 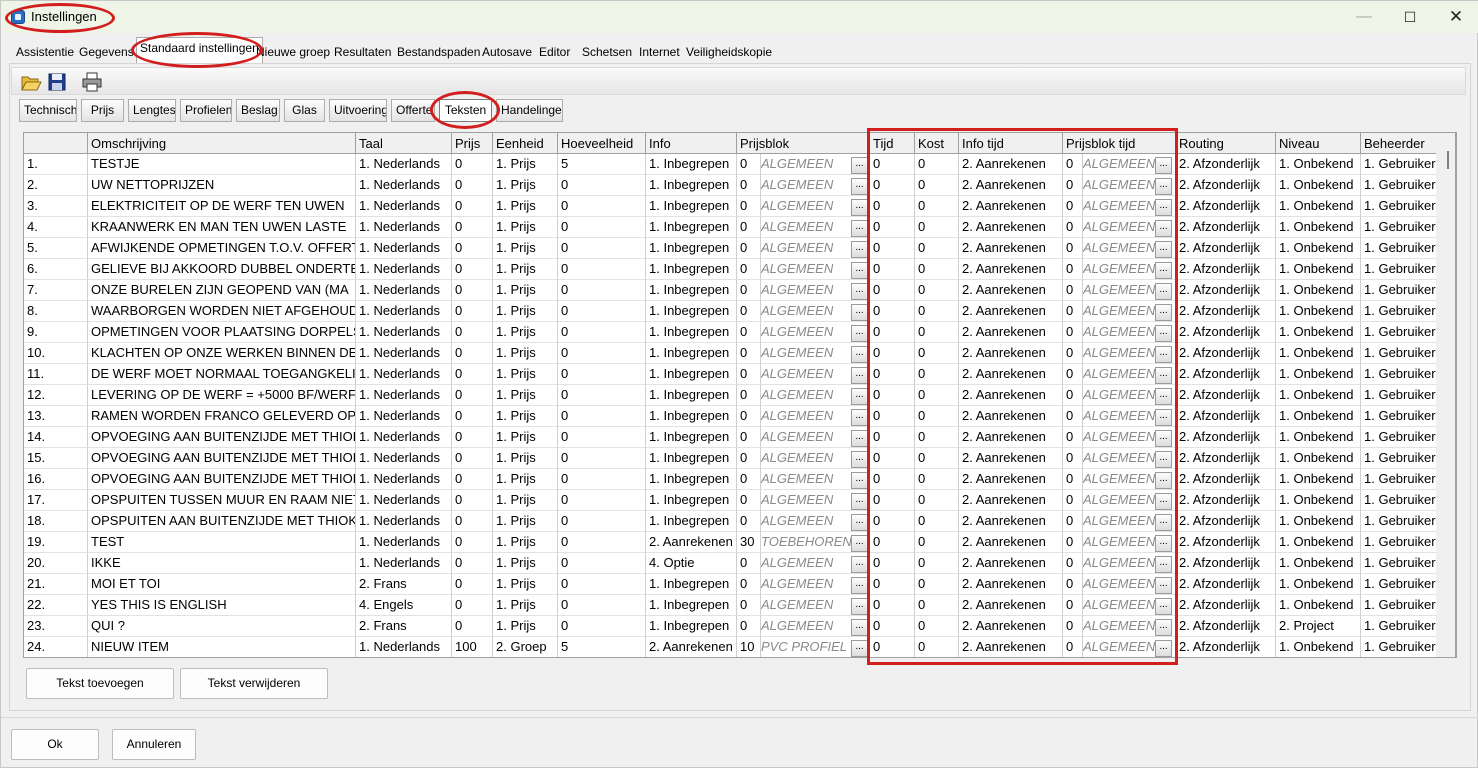 What do you see at coordinates (106, 52) in the screenshot?
I see `tab-gegevens: Gegevens` at bounding box center [106, 52].